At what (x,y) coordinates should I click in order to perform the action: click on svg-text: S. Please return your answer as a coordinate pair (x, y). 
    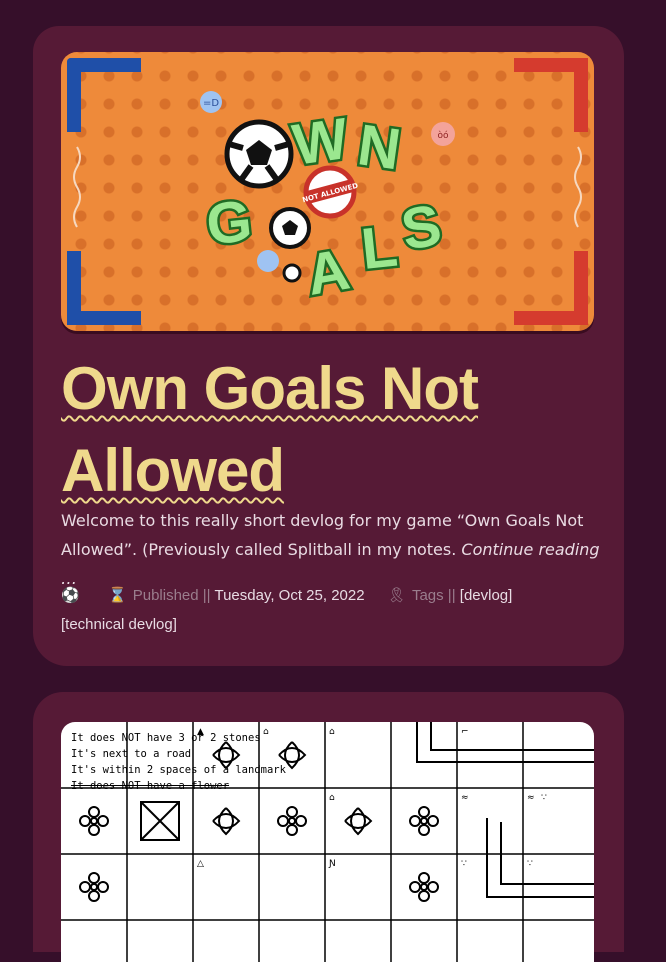
    Looking at the image, I should click on (421, 227).